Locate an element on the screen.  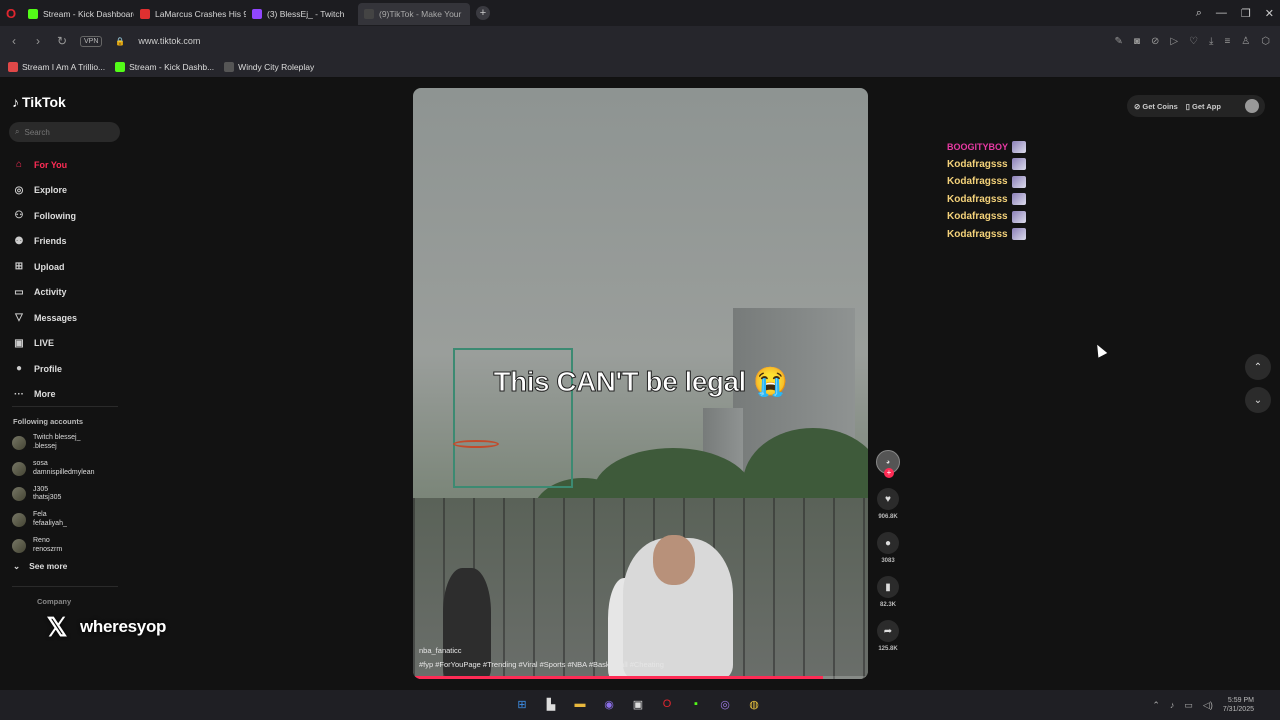
sidebar-item-explore: ◎ Explore is located at coordinates (67, 191).